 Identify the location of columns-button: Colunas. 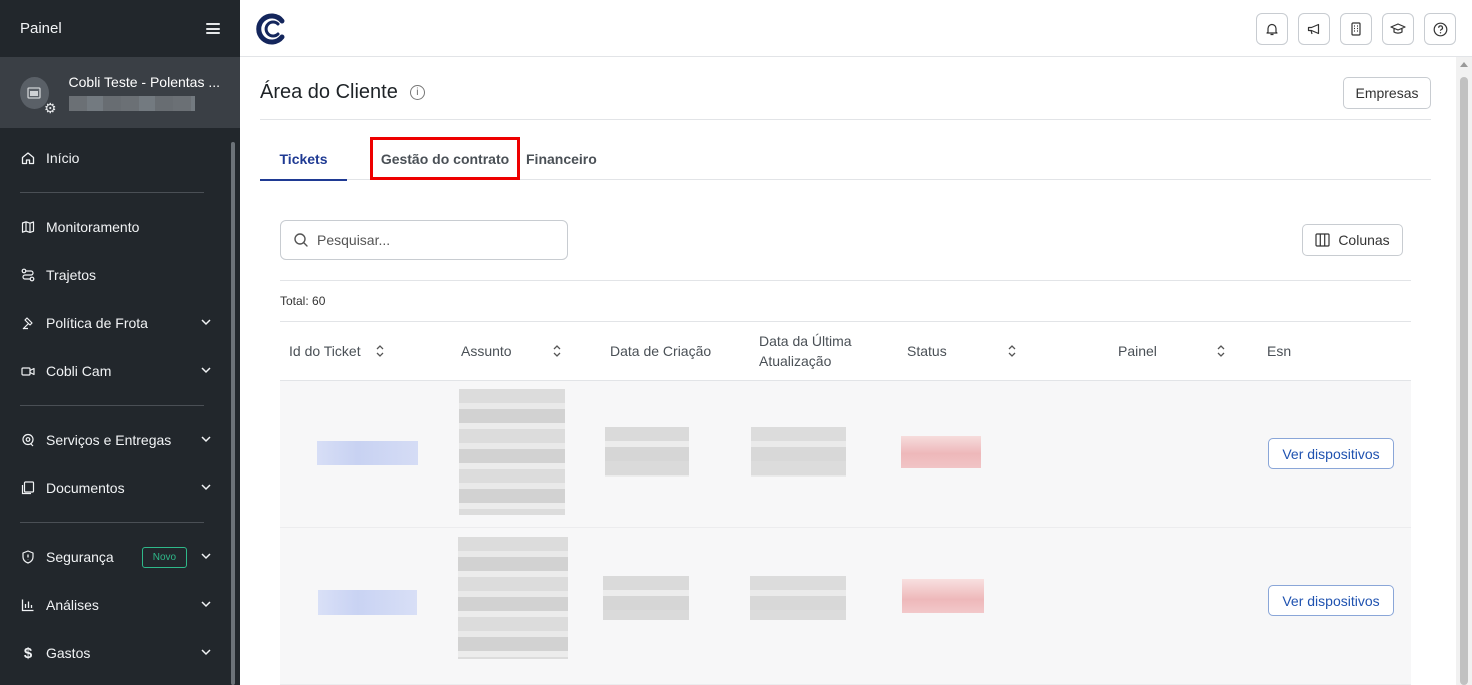
(1352, 240).